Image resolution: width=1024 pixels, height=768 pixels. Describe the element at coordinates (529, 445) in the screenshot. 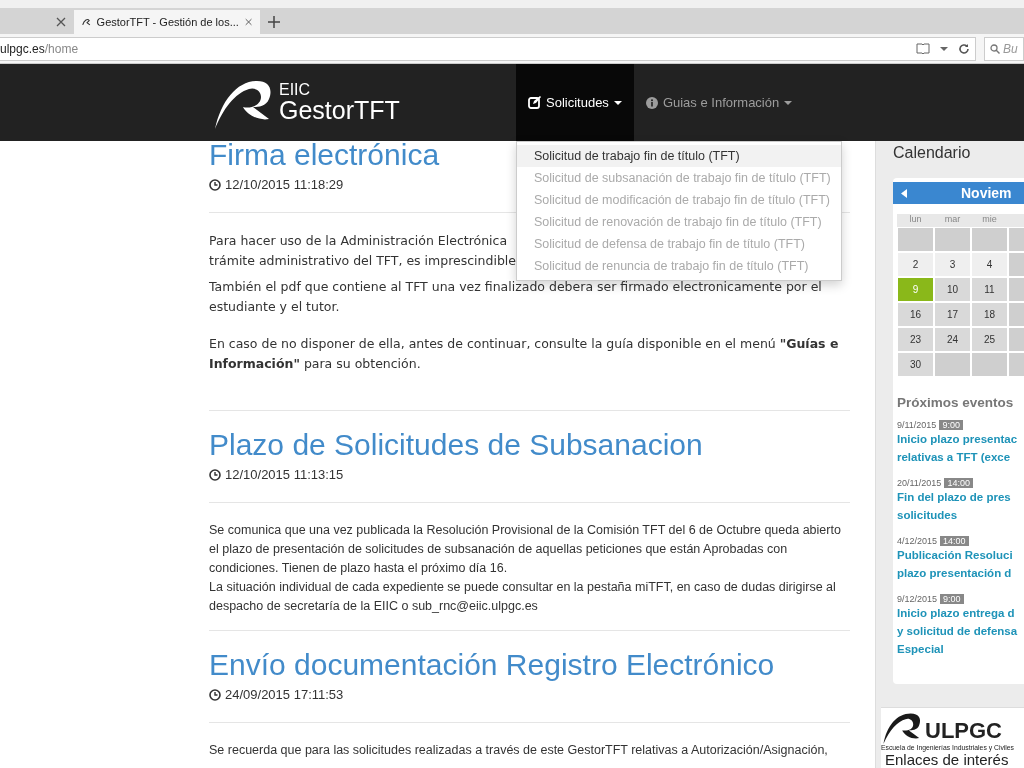

I see `post-title: Plazo de Solicitudes de Subsanacion` at that location.